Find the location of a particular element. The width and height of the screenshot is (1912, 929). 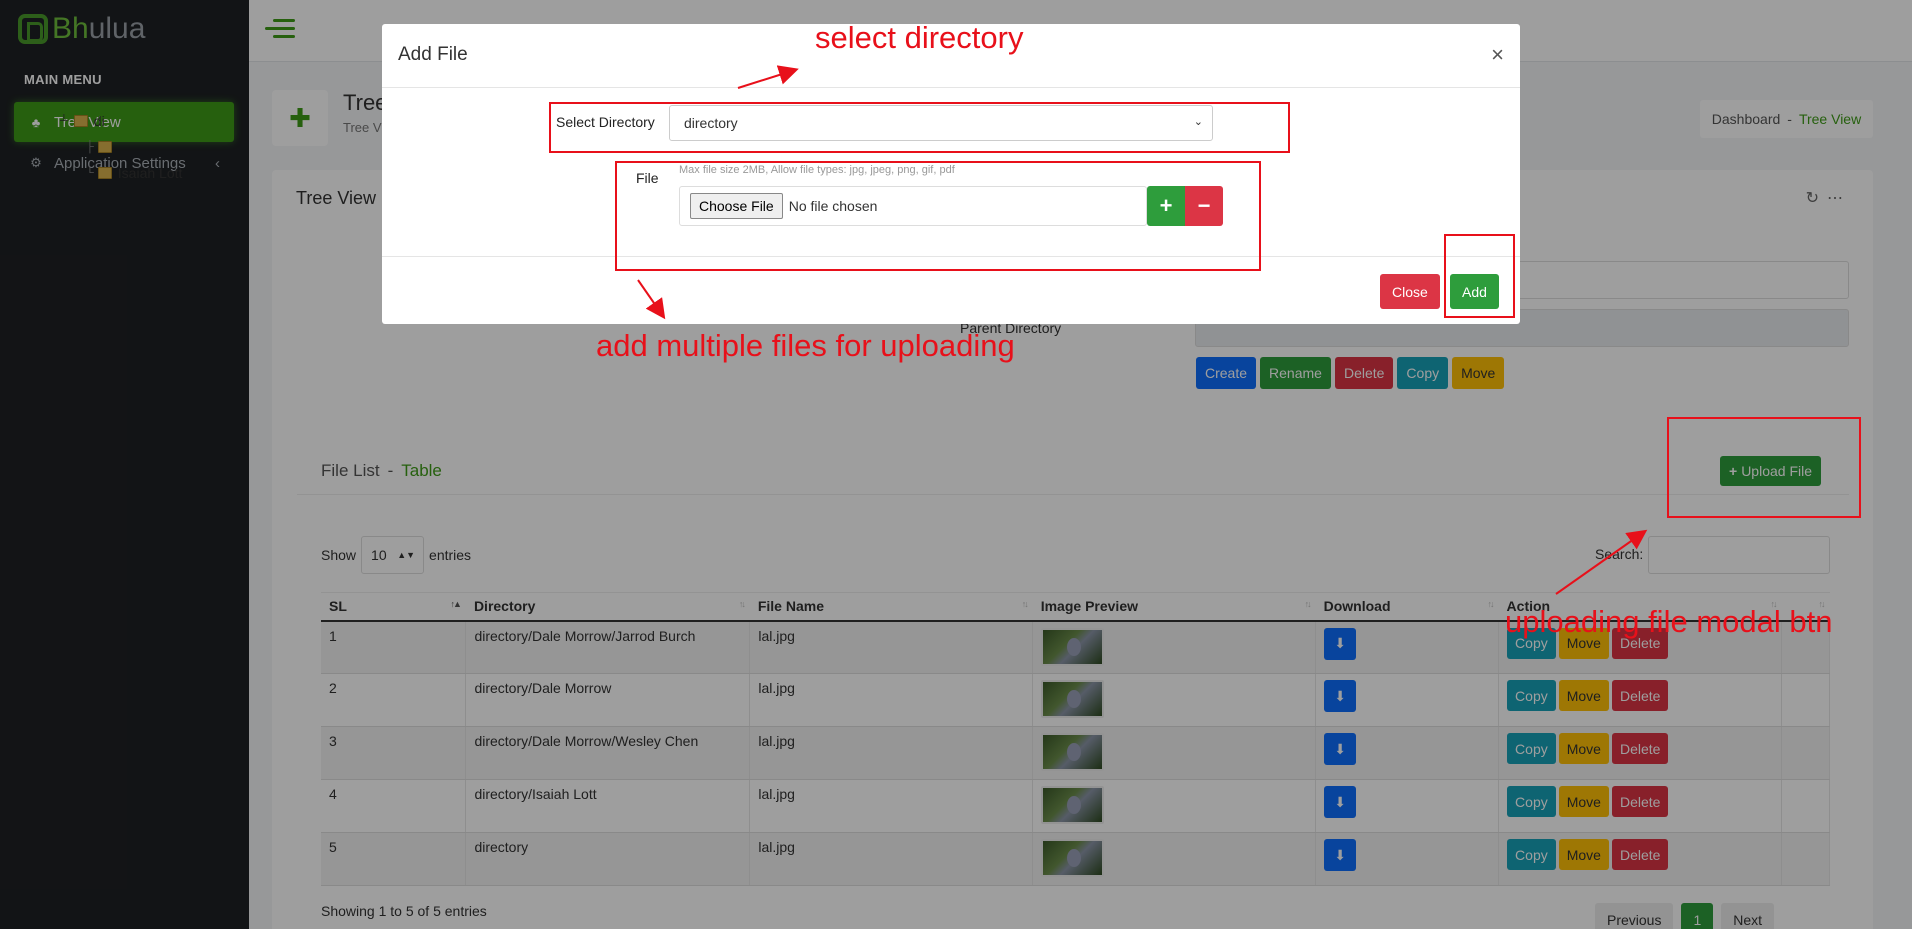

arrow-add-multiple is located at coordinates (651, 299).